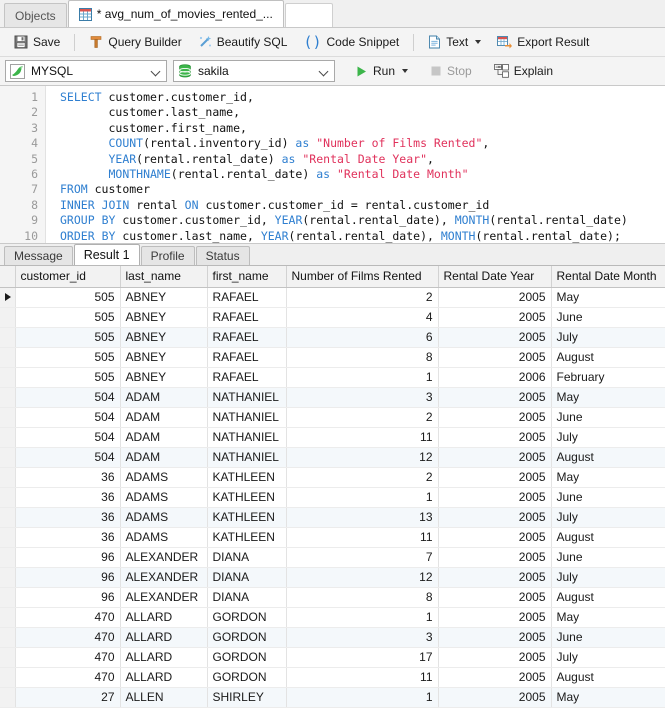 The width and height of the screenshot is (665, 712). Describe the element at coordinates (222, 255) in the screenshot. I see `result-tab-status: Status` at that location.